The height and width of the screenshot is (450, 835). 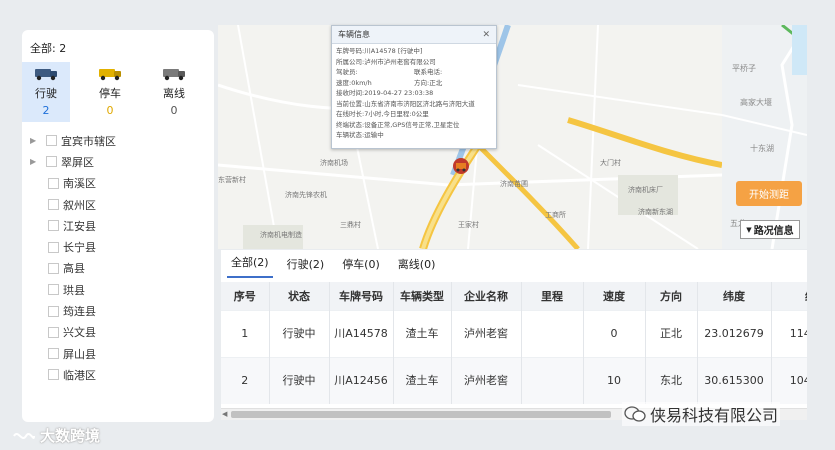 What do you see at coordinates (224, 414) in the screenshot?
I see `scroll-left-icon: ◀` at bounding box center [224, 414].